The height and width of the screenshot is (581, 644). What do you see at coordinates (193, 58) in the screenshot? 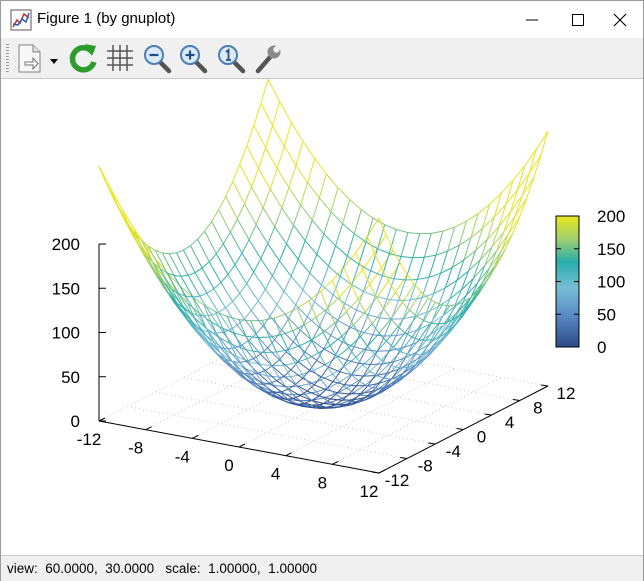
I see `zoom-next-button` at bounding box center [193, 58].